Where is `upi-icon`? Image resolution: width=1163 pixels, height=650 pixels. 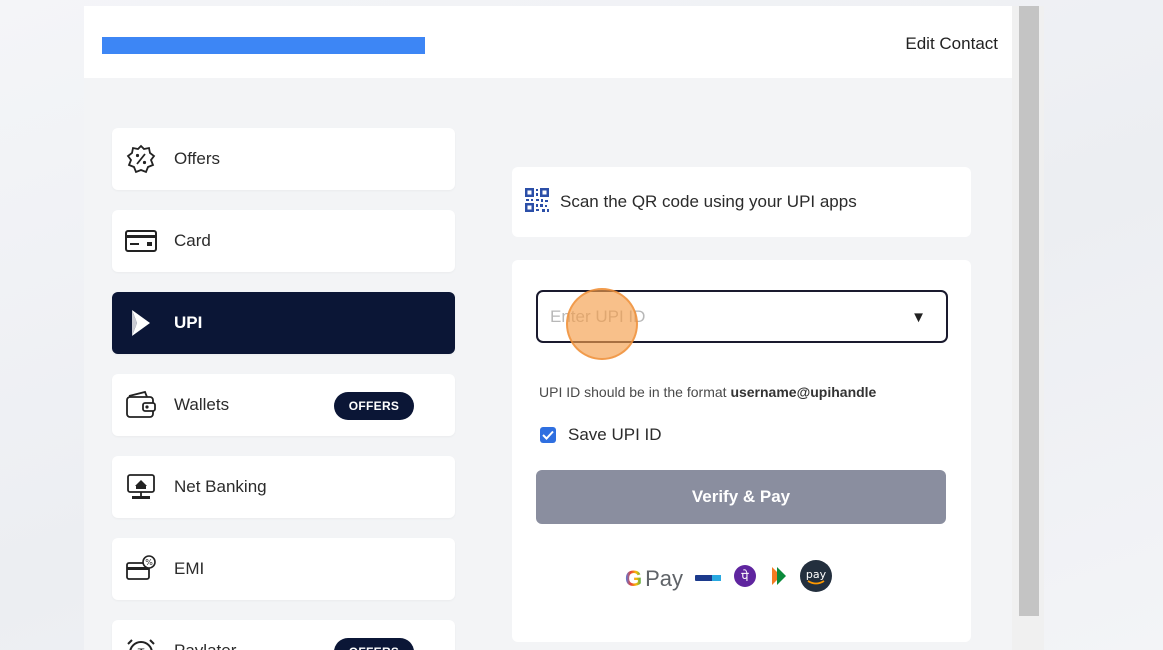 upi-icon is located at coordinates (141, 323).